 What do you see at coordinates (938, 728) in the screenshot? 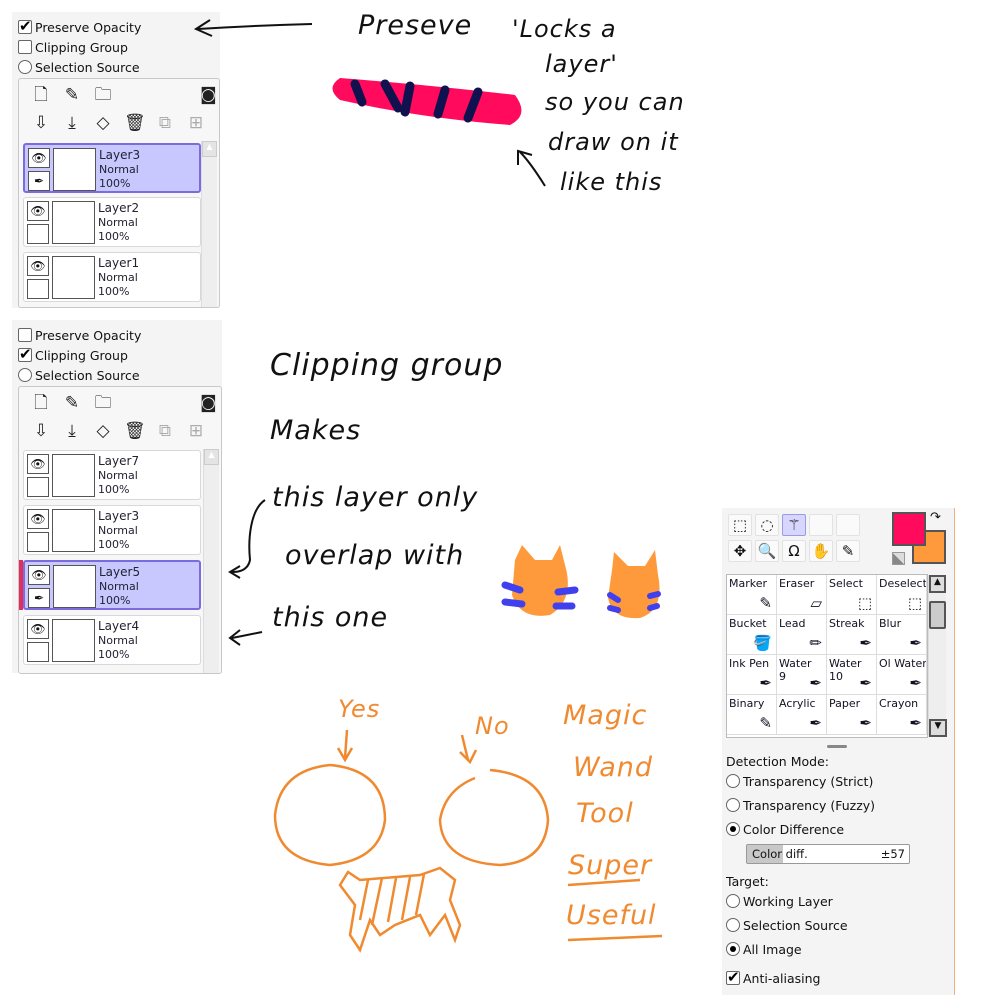
I see `scroll-down-button: ▼` at bounding box center [938, 728].